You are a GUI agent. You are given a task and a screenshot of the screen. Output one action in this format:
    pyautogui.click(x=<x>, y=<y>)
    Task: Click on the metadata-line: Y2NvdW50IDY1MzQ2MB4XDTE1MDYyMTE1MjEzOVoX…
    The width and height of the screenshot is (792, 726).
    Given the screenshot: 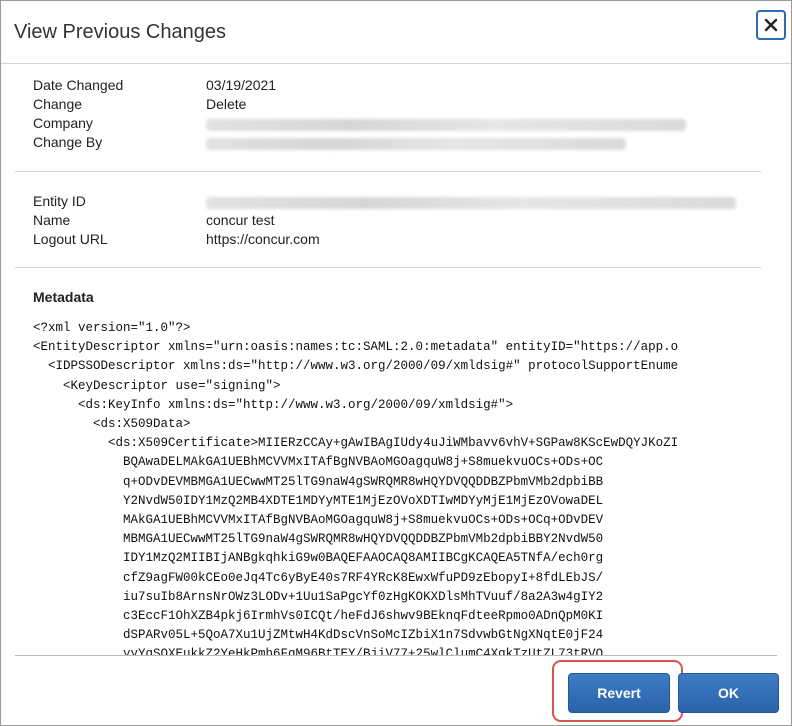 What is the action you would take?
    pyautogui.click(x=318, y=500)
    